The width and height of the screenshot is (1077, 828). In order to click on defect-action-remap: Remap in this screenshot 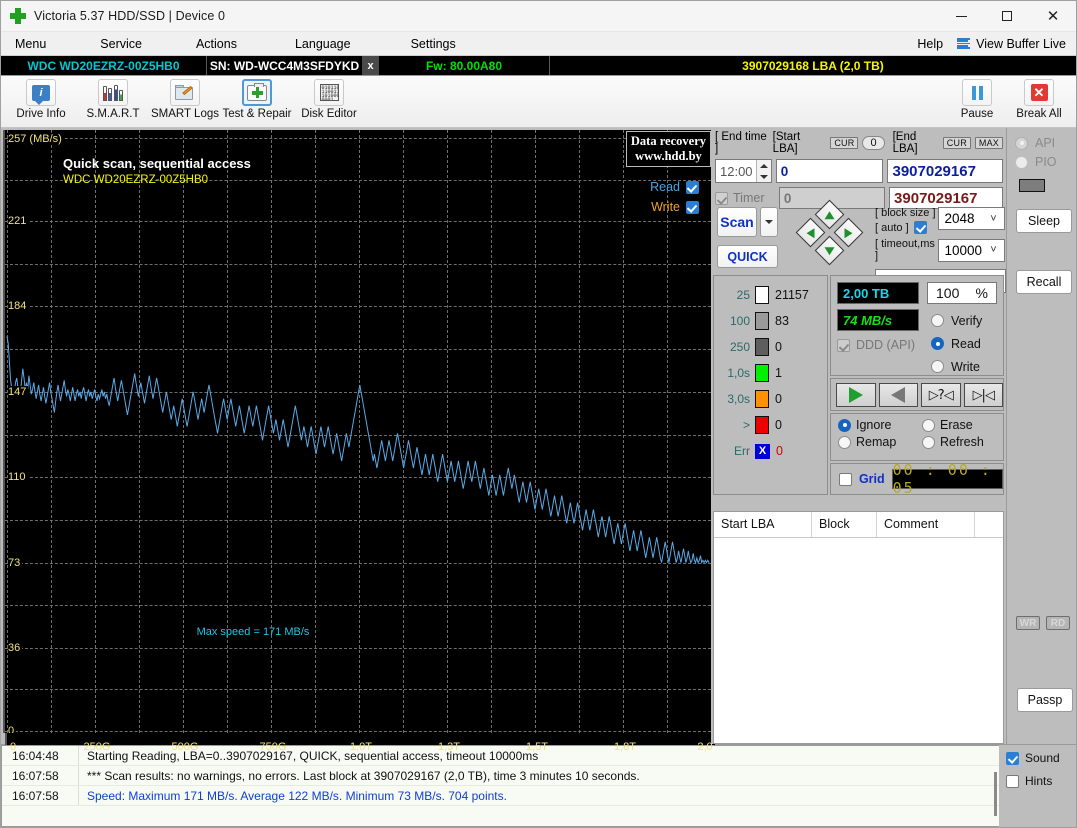, I will do `click(877, 442)`.